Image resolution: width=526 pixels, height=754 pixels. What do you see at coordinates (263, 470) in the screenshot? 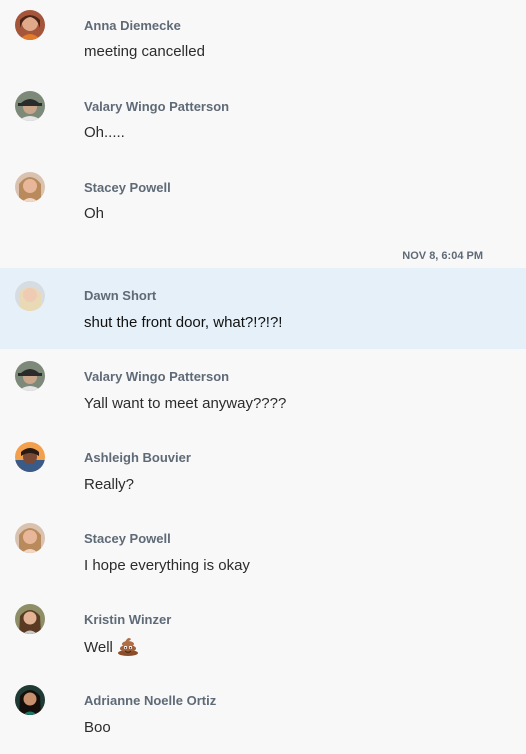
I see `message-item: Ashleigh Bouvier Really?` at bounding box center [263, 470].